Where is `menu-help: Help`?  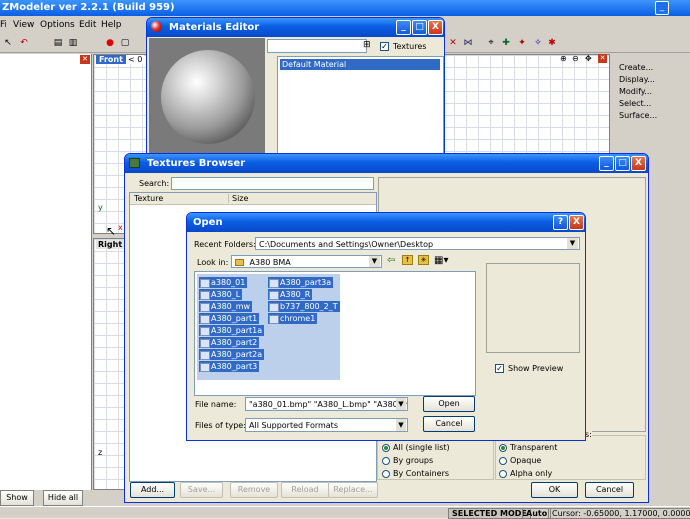 menu-help: Help is located at coordinates (111, 25).